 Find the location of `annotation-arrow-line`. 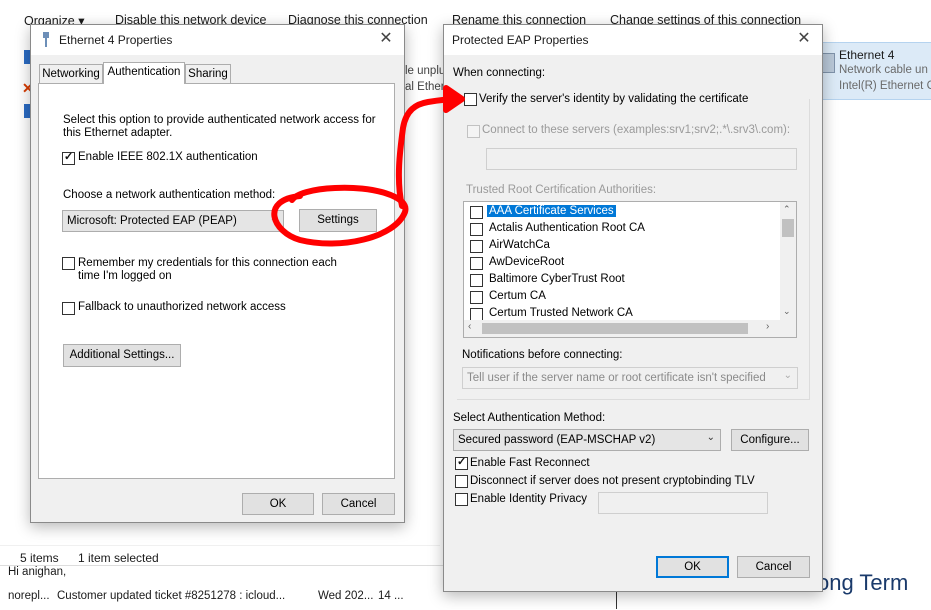

annotation-arrow-line is located at coordinates (428, 152).